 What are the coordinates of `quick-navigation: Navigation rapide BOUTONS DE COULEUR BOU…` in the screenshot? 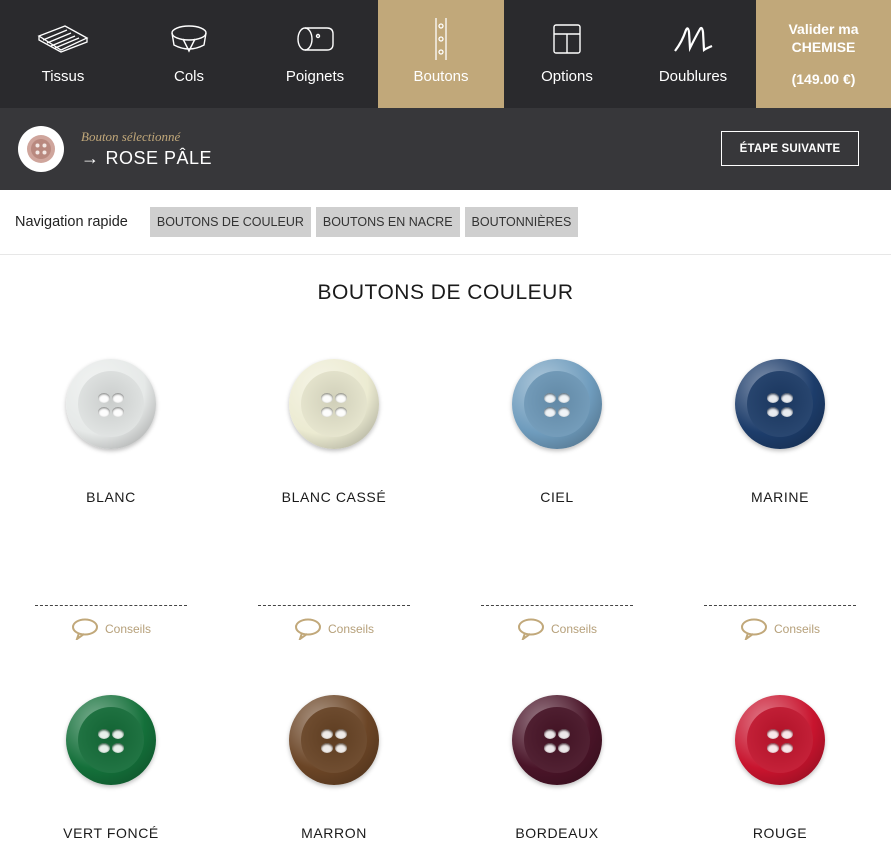 It's located at (445, 222).